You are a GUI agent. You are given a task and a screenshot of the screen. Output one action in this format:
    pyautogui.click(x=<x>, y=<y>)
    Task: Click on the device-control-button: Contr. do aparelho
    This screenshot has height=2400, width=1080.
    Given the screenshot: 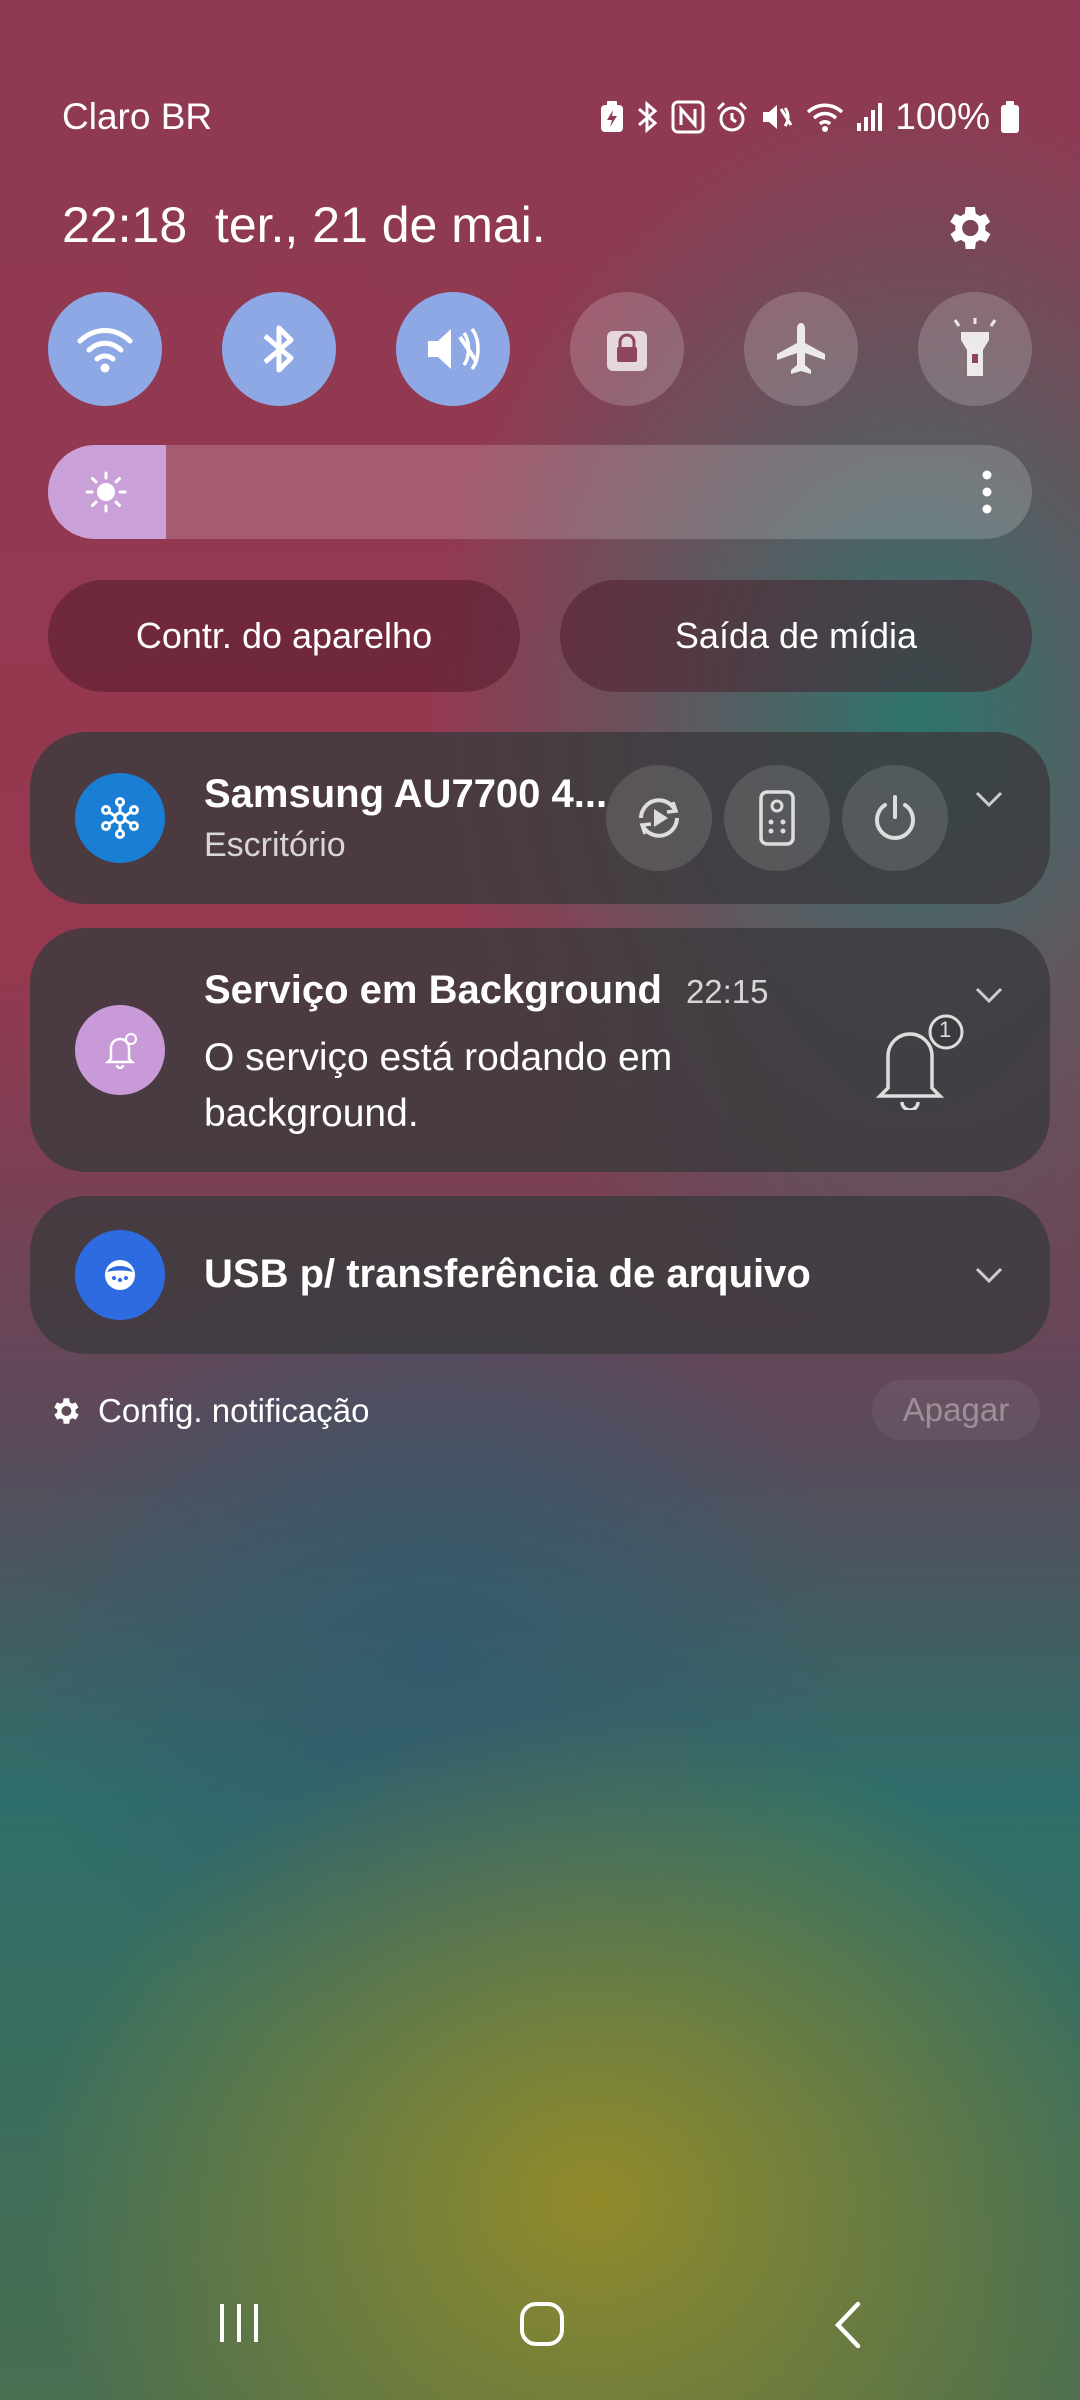 What is the action you would take?
    pyautogui.click(x=284, y=636)
    